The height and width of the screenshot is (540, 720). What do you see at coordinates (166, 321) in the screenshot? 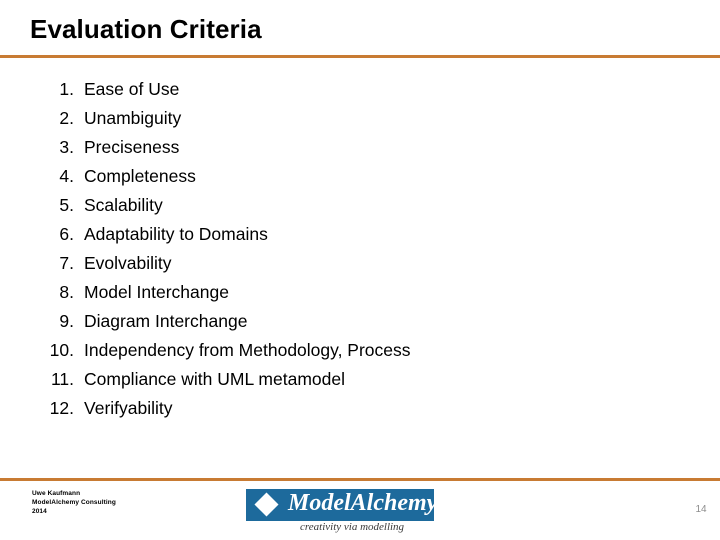
I see `list-item-label: Diagram Interchange` at bounding box center [166, 321].